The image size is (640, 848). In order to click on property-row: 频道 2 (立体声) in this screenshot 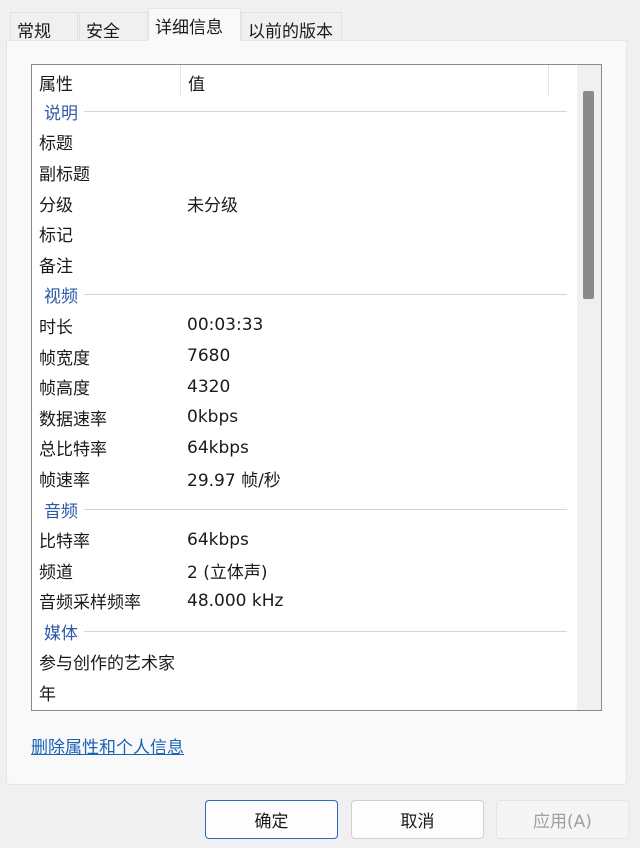, I will do `click(304, 570)`.